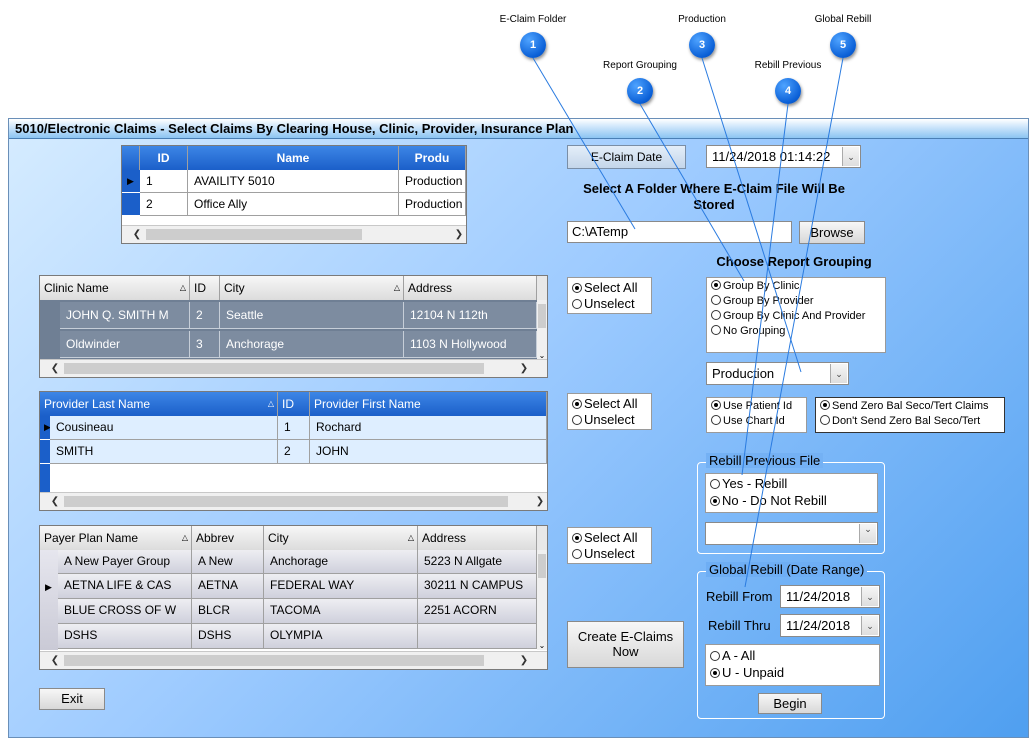 The image size is (1033, 742). I want to click on payer-unselect-radio: Unselect, so click(603, 553).